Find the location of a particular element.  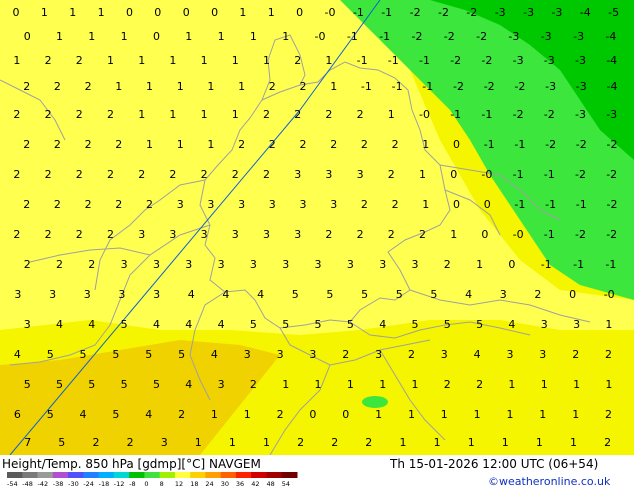

legend-label: 54 is located at coordinates (286, 484).